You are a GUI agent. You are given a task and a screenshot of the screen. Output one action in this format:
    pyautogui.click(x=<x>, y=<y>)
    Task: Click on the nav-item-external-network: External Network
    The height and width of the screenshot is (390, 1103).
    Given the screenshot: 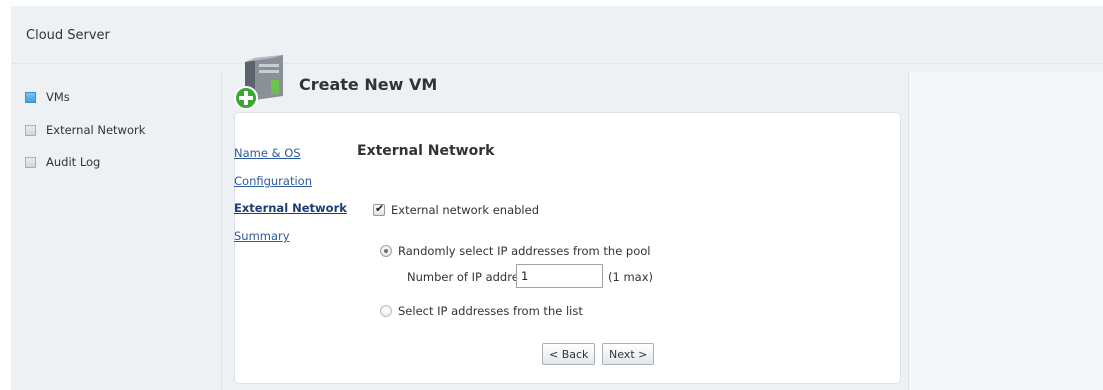 What is the action you would take?
    pyautogui.click(x=85, y=130)
    